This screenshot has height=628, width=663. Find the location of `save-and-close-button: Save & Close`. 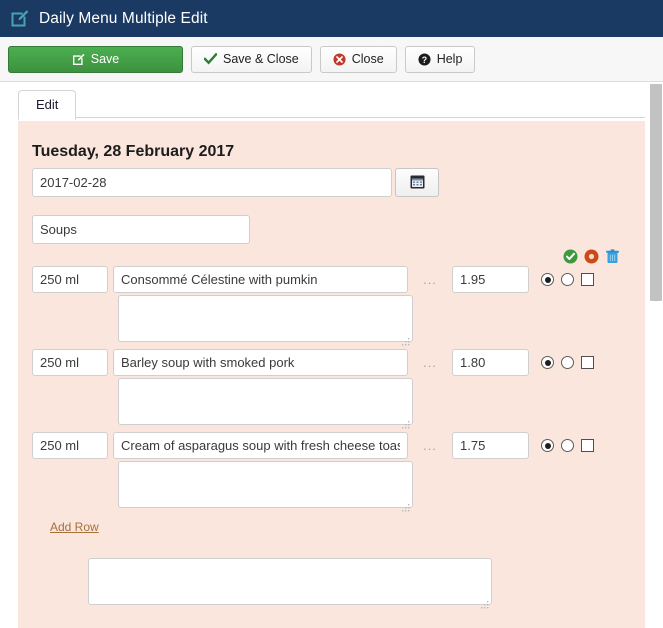

save-and-close-button: Save & Close is located at coordinates (251, 59).